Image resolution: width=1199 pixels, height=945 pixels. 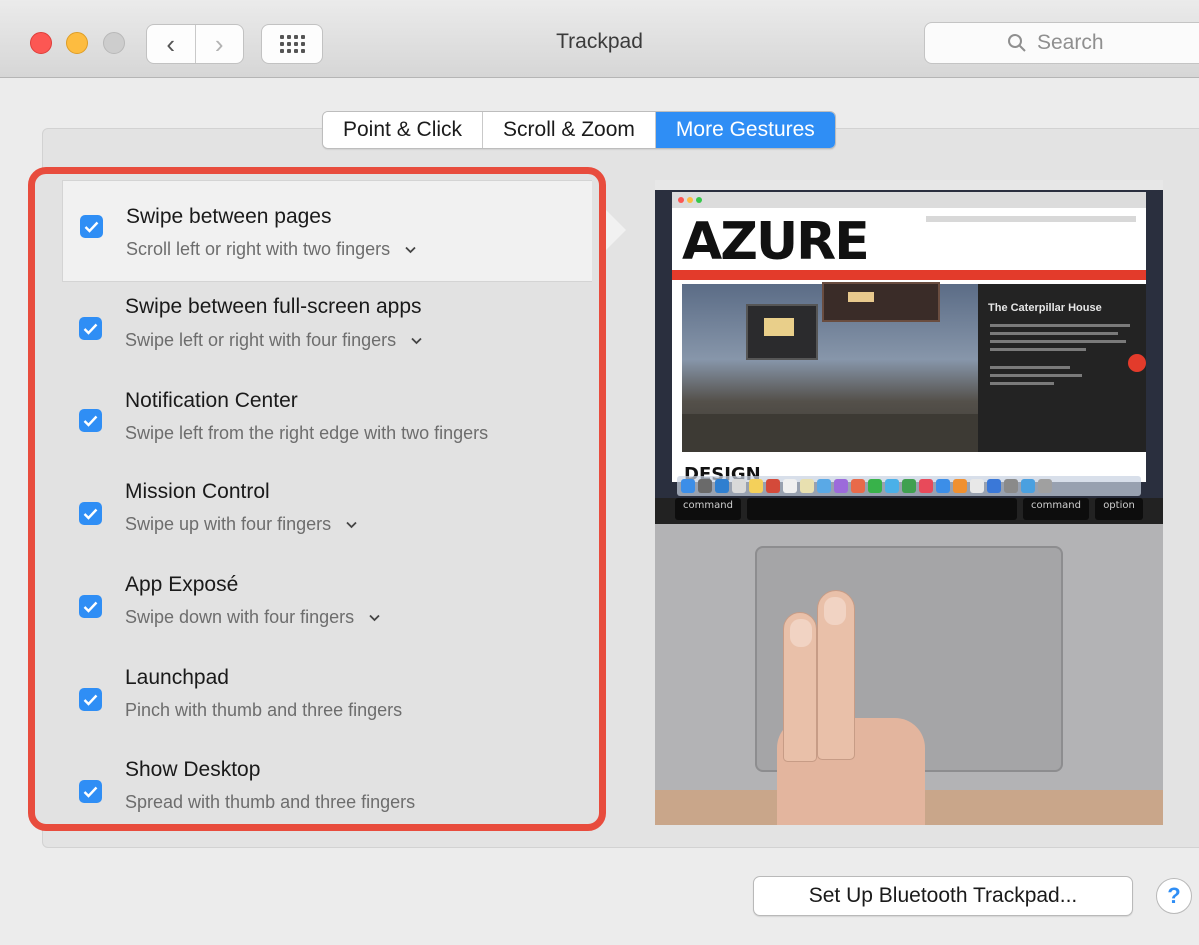 I want to click on gesture-title: Show Desktop, so click(x=193, y=769).